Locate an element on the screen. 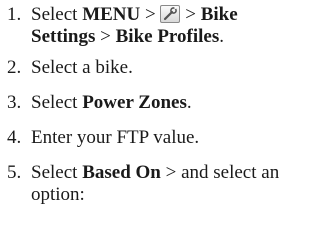  menu-label: MENU is located at coordinates (111, 14).